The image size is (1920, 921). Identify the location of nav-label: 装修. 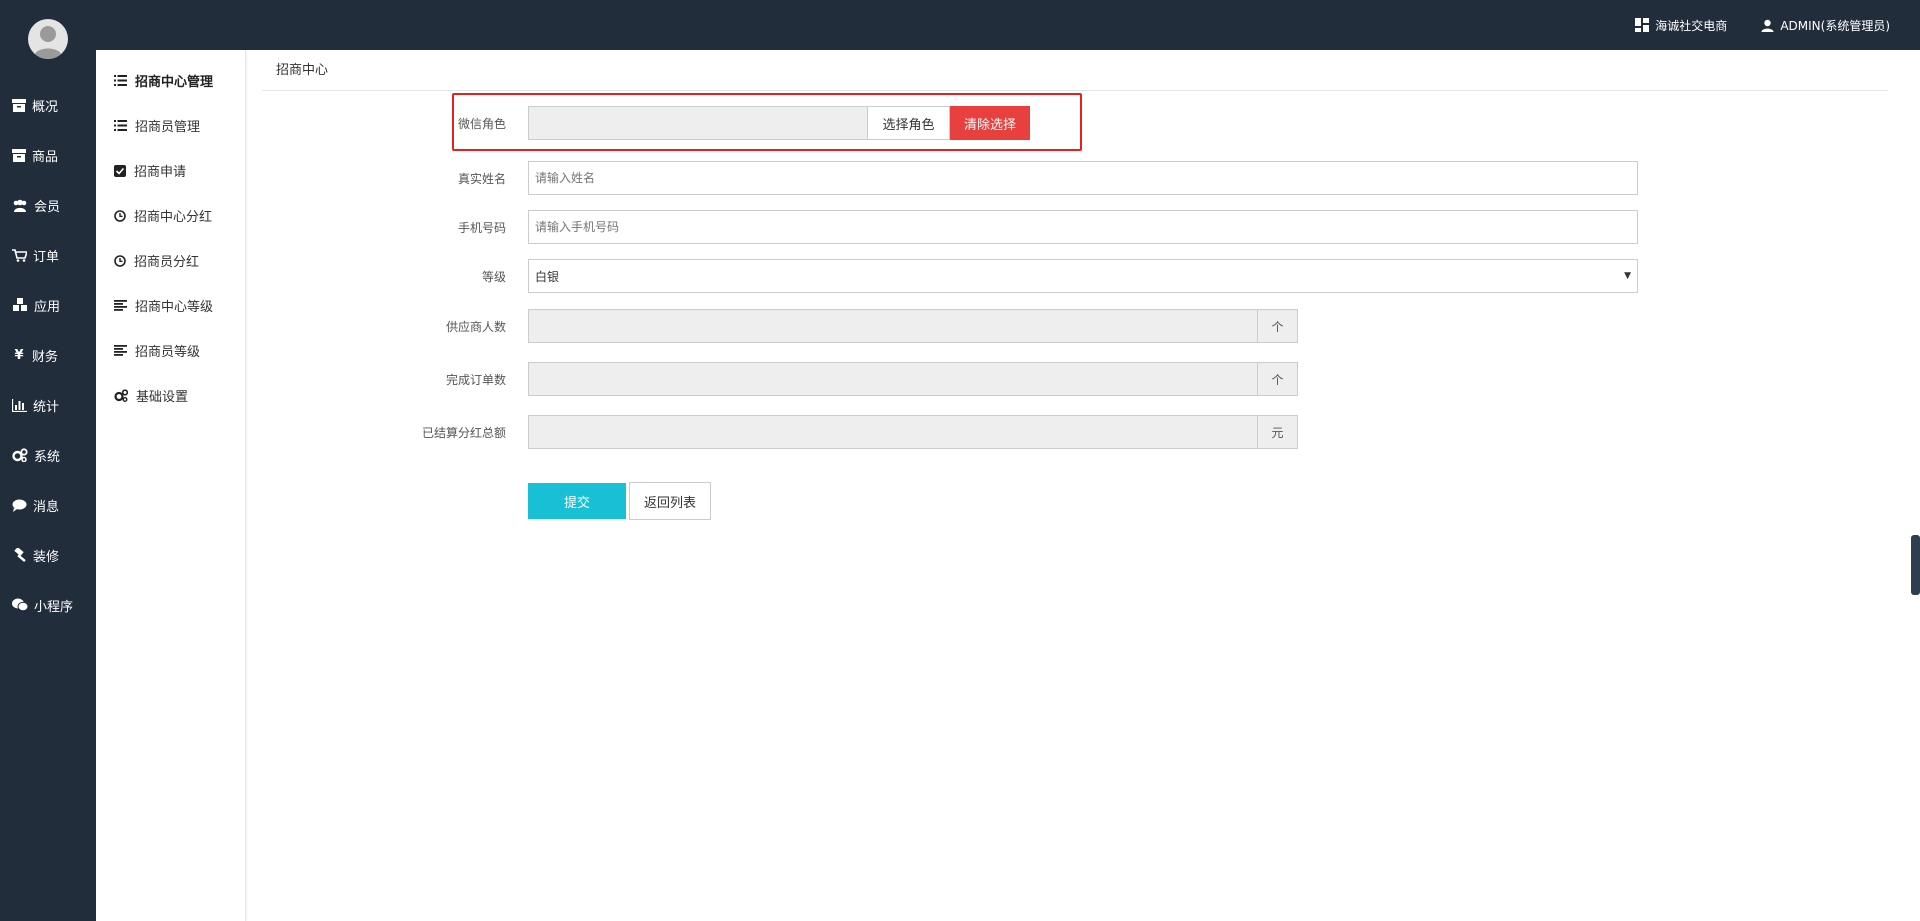
(46, 557).